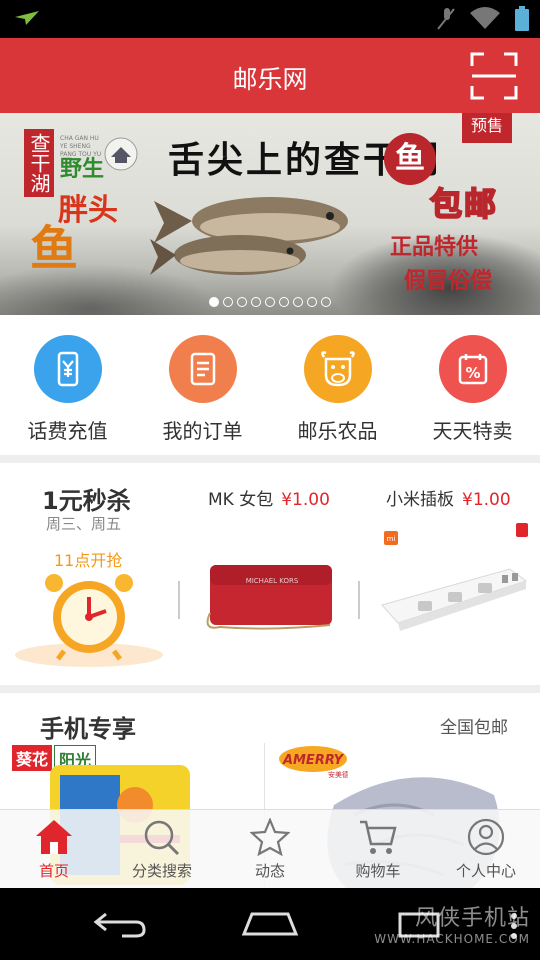 Image resolution: width=540 pixels, height=960 pixels. What do you see at coordinates (485, 871) in the screenshot?
I see `tab-label: 个人中心` at bounding box center [485, 871].